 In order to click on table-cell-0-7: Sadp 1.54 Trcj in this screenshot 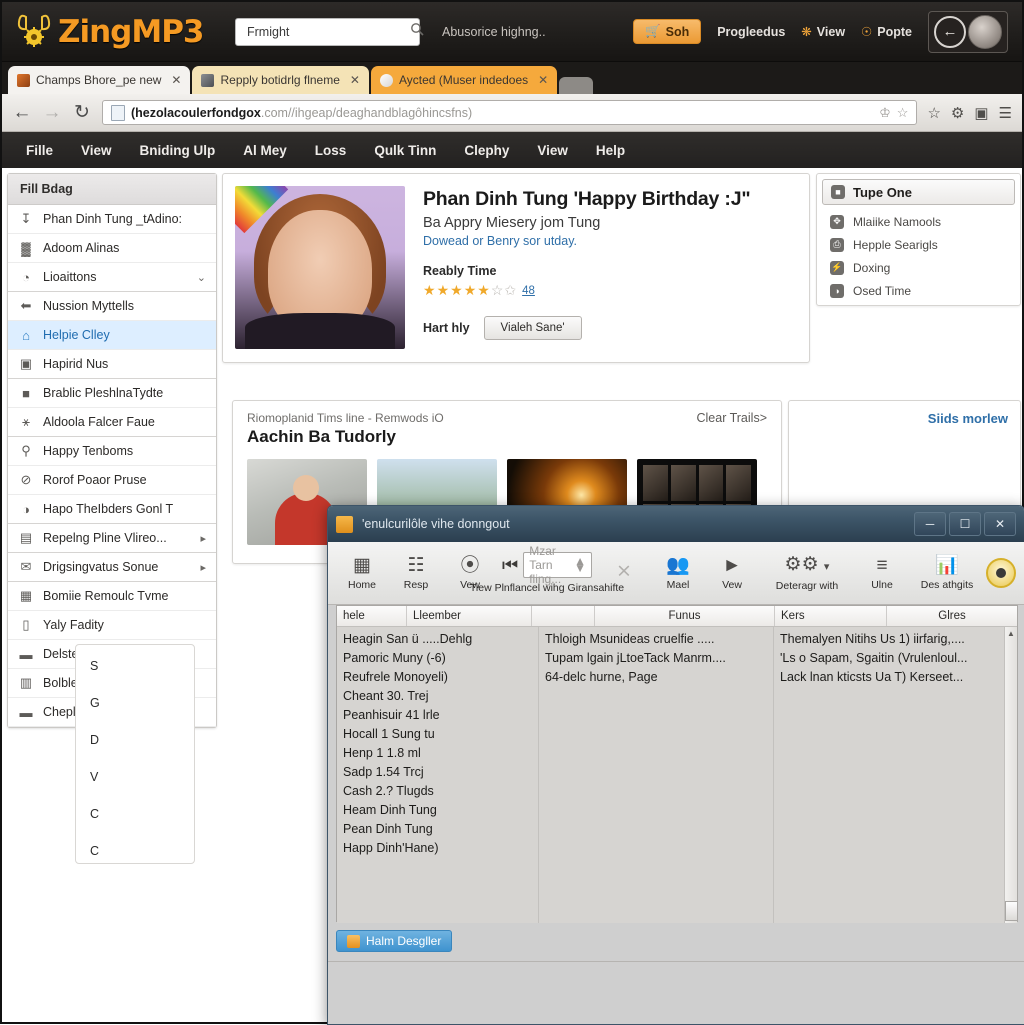, I will do `click(437, 772)`.